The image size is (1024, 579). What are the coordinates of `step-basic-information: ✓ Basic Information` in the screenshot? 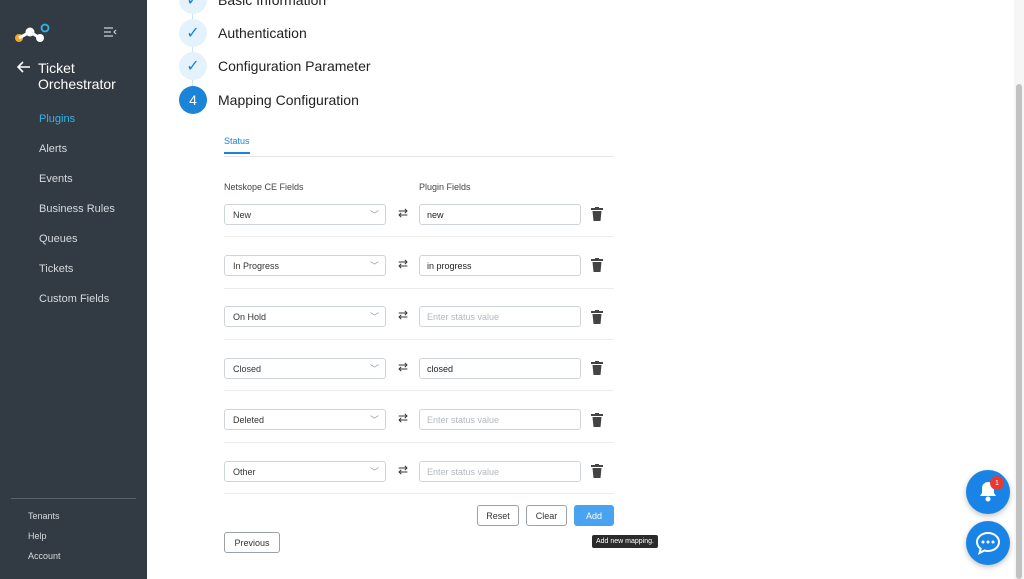 It's located at (252, 7).